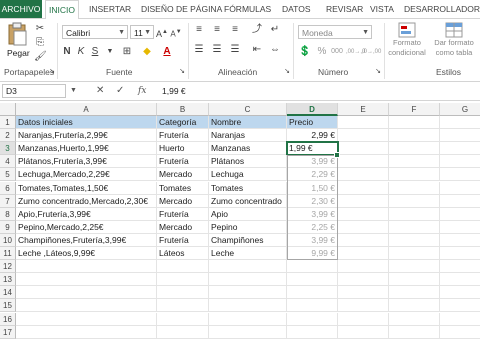 This screenshot has width=480, height=348. Describe the element at coordinates (162, 32) in the screenshot. I see `grow-font-icon: A▲` at that location.